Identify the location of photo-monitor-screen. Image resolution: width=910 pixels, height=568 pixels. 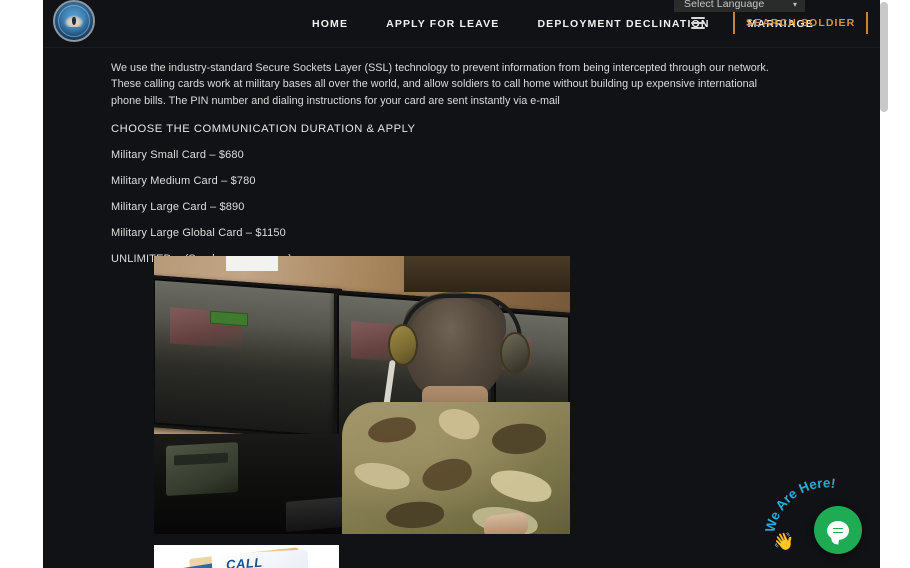
(246, 358).